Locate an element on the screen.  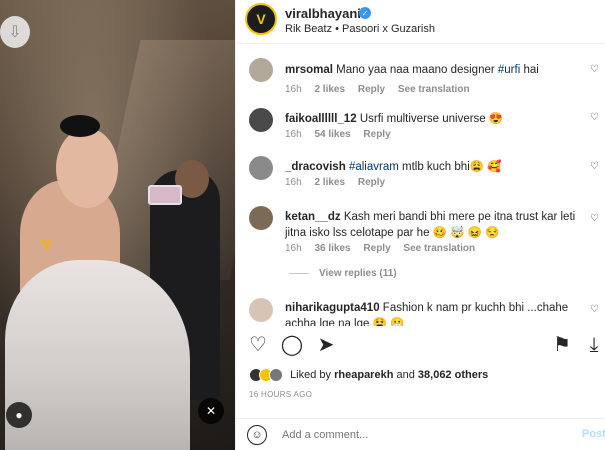
video-phone is located at coordinates (165, 195).